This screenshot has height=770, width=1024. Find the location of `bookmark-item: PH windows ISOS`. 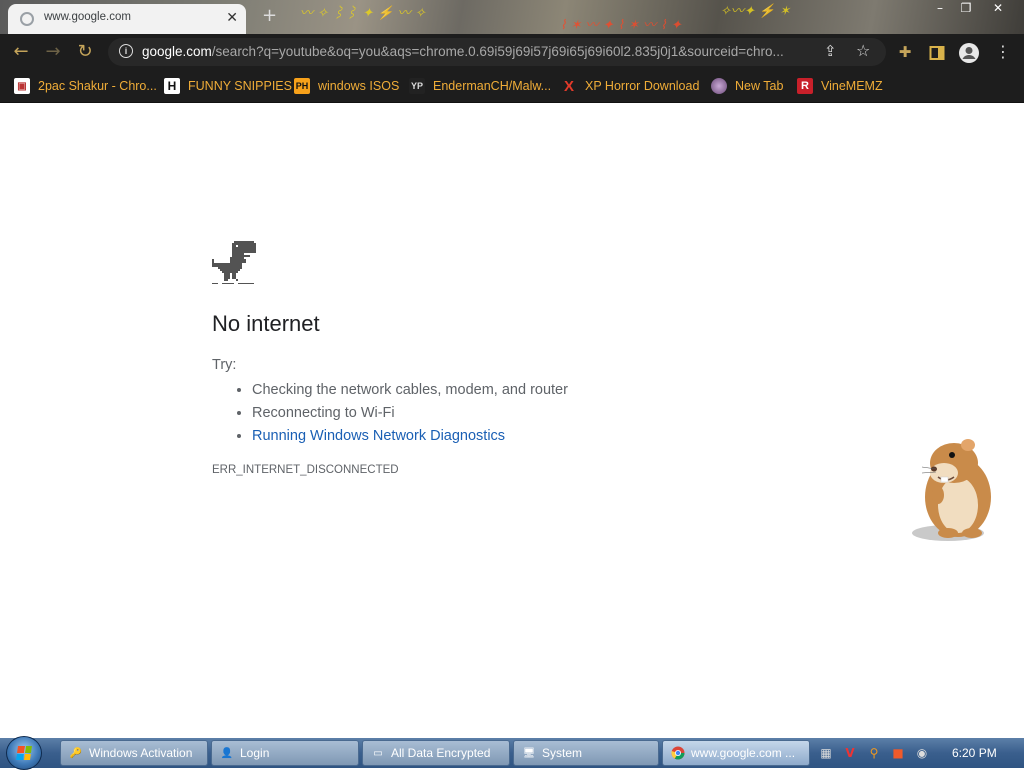

bookmark-item: PH windows ISOS is located at coordinates (346, 86).